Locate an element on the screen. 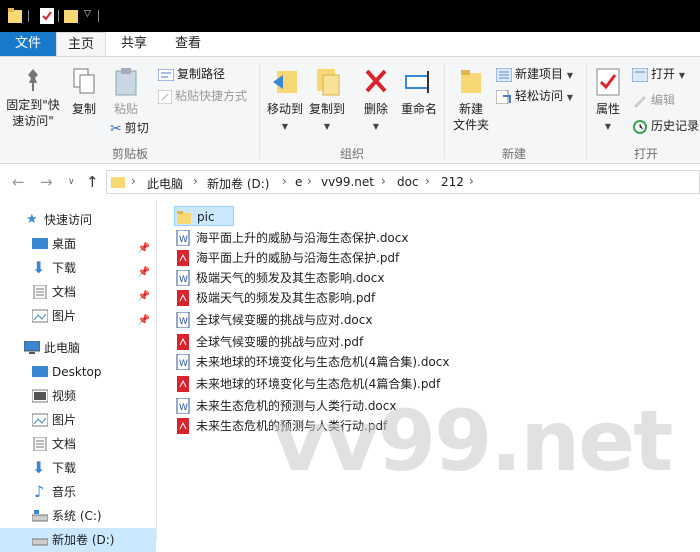 This screenshot has width=700, height=552. paste-shortcut-button: 粘贴快捷方式 is located at coordinates (202, 96).